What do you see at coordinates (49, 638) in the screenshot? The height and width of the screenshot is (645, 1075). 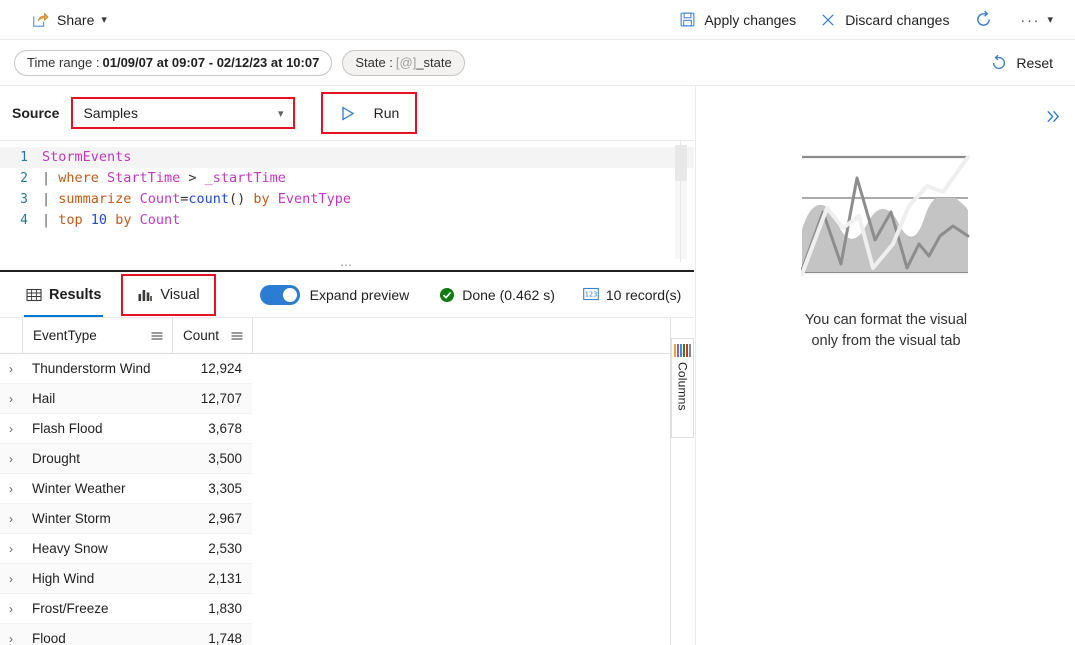 I see `cell-eventtype: Flood` at bounding box center [49, 638].